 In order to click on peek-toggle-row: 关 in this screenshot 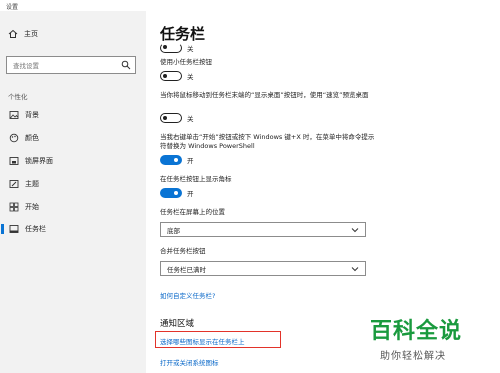, I will do `click(177, 118)`.